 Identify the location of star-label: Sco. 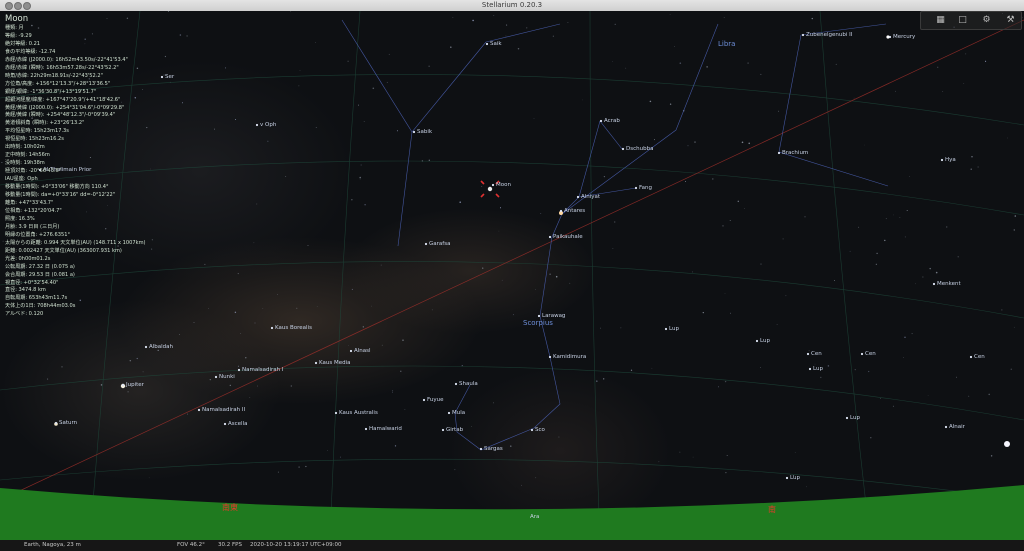
(540, 430).